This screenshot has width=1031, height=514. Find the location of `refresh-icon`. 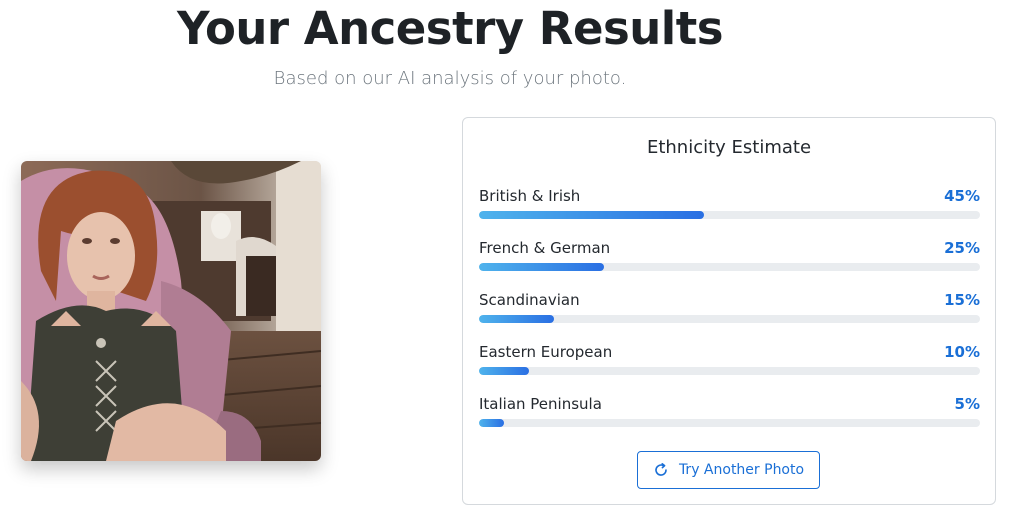

refresh-icon is located at coordinates (661, 470).